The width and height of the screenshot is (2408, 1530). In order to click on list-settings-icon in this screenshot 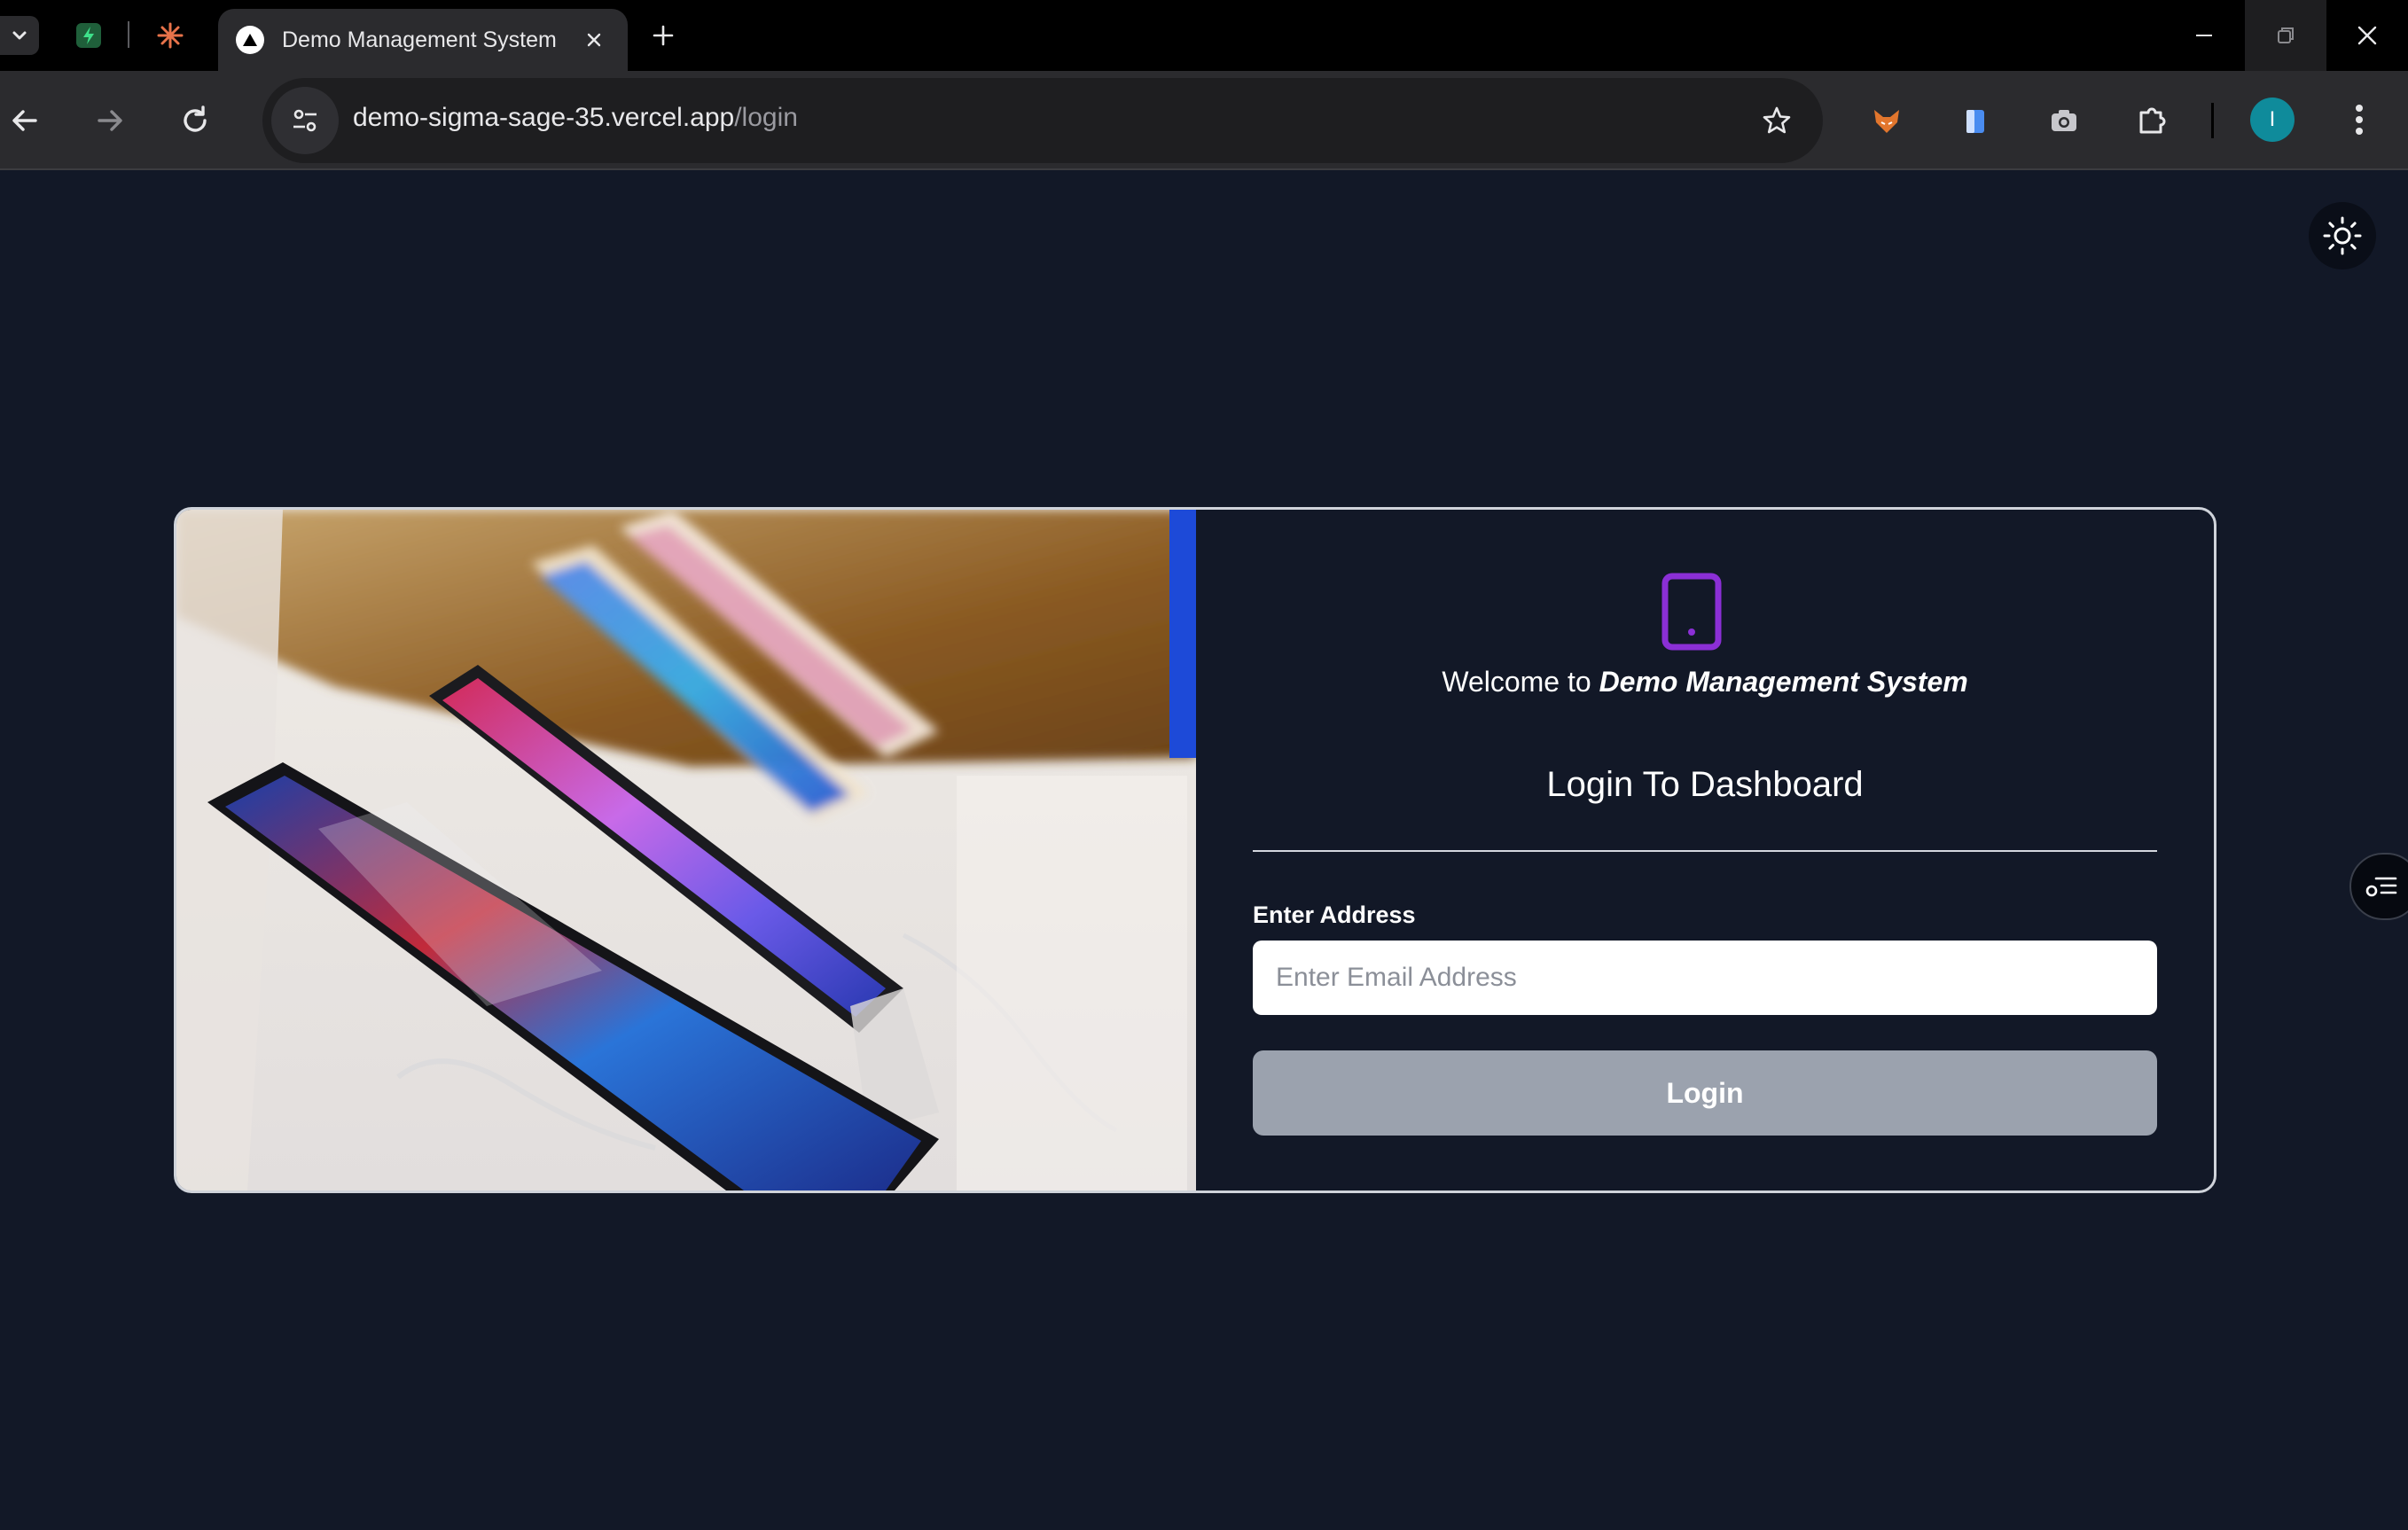, I will do `click(2381, 887)`.